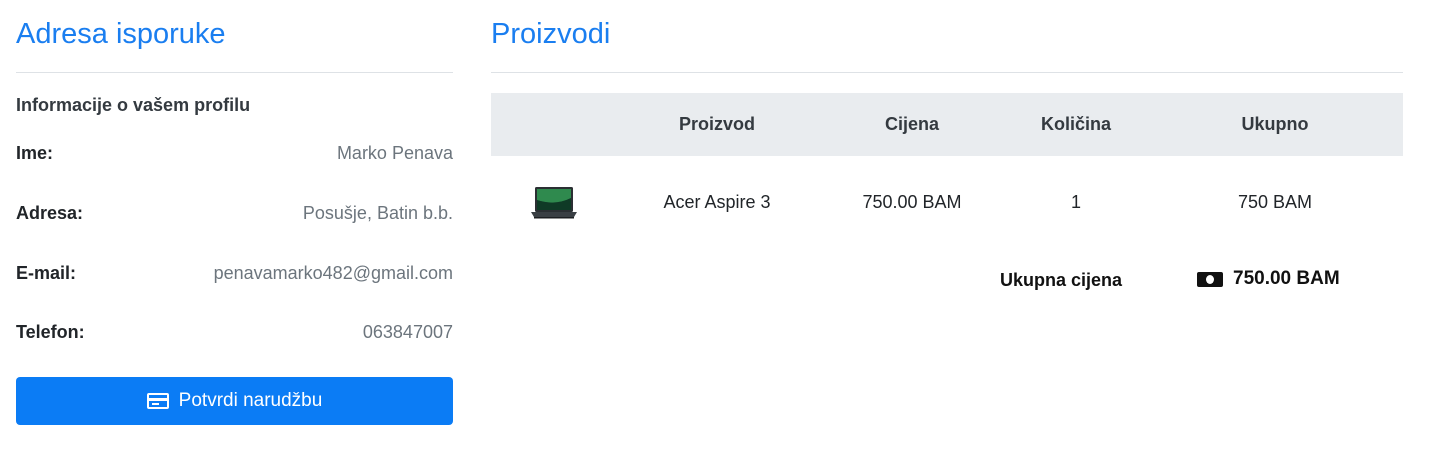  What do you see at coordinates (1075, 202) in the screenshot?
I see `product-quantity: 1` at bounding box center [1075, 202].